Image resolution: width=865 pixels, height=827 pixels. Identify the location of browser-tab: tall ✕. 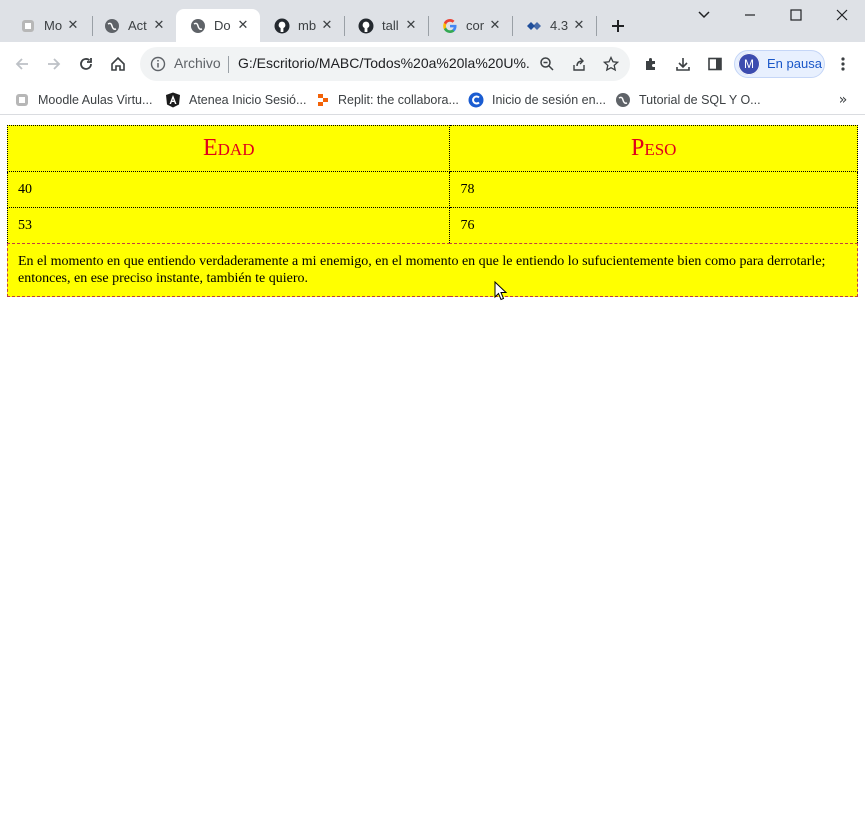
(386, 25).